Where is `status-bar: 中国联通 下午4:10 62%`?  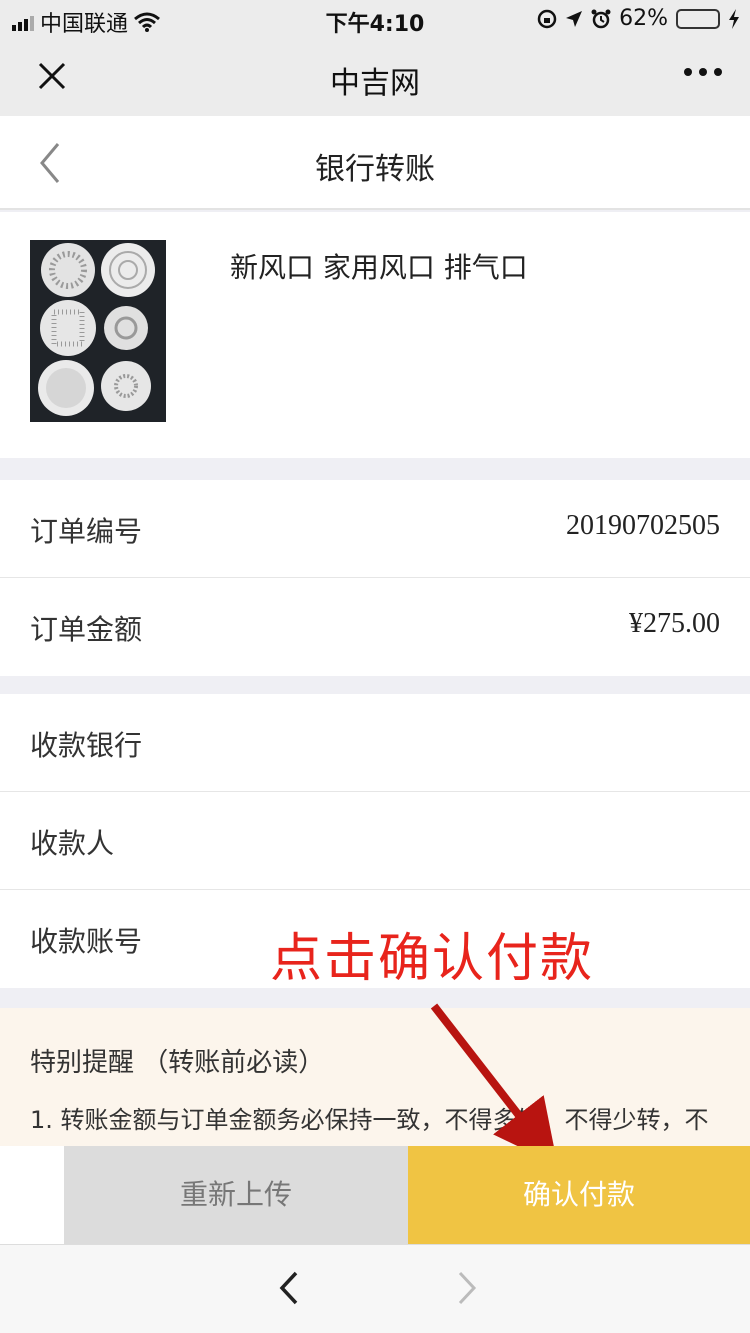
status-bar: 中国联通 下午4:10 62% is located at coordinates (375, 20).